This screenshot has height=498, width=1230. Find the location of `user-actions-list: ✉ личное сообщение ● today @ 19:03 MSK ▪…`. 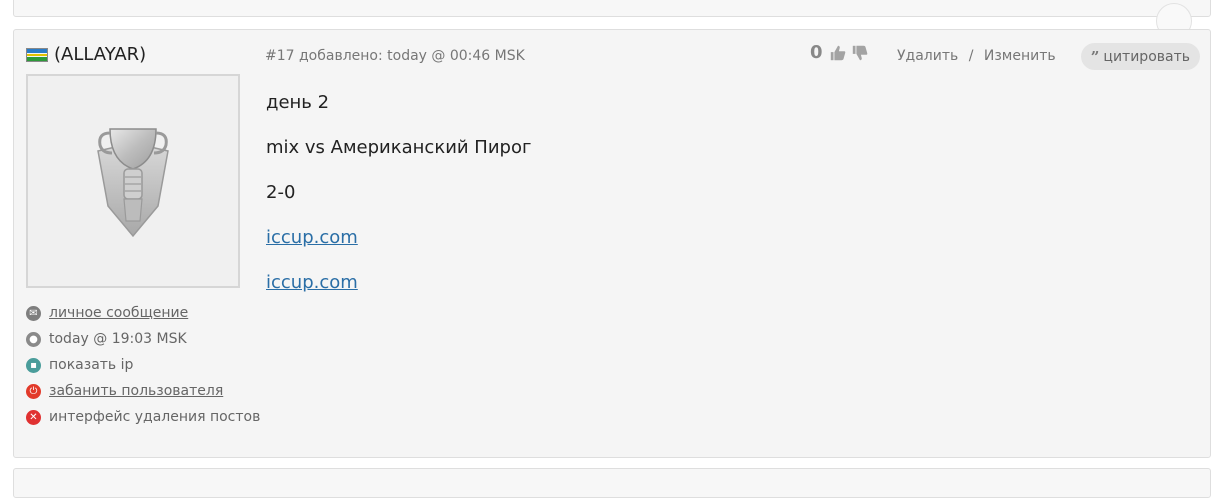

user-actions-list: ✉ личное сообщение ● today @ 19:03 MSK ▪… is located at coordinates (143, 365).